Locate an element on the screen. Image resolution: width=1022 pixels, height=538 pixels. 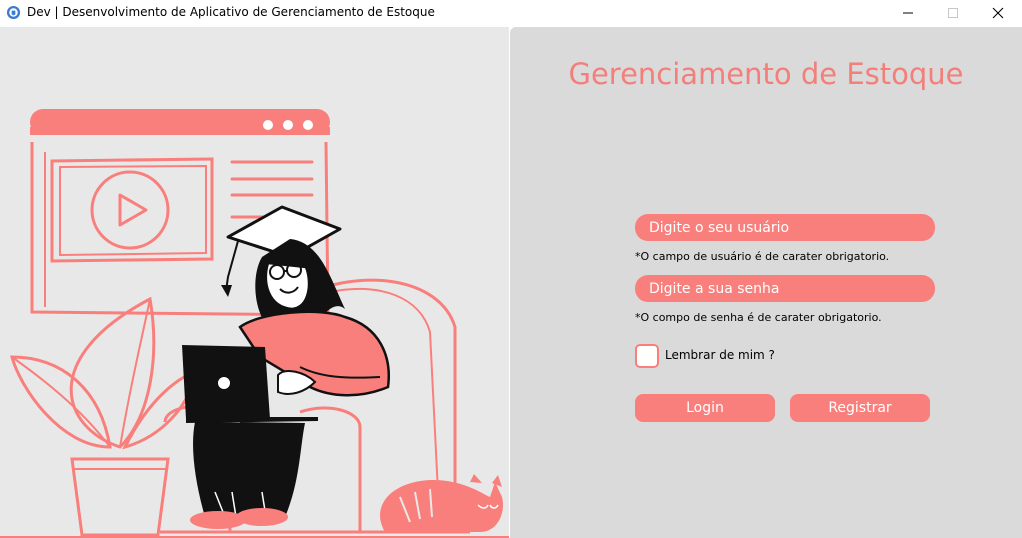
minimize-icon is located at coordinates (908, 13).